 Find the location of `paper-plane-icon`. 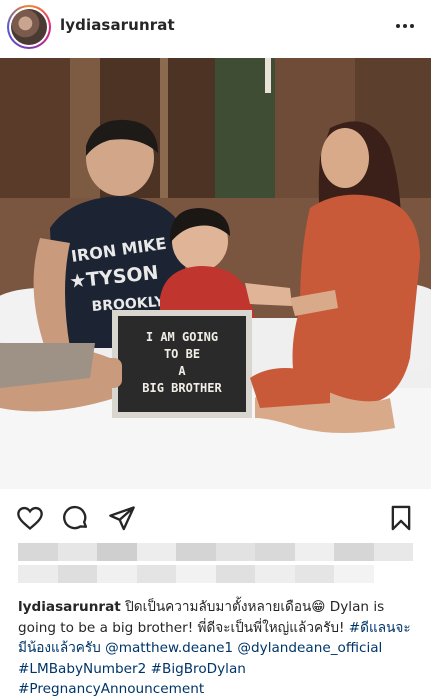

paper-plane-icon is located at coordinates (122, 518).